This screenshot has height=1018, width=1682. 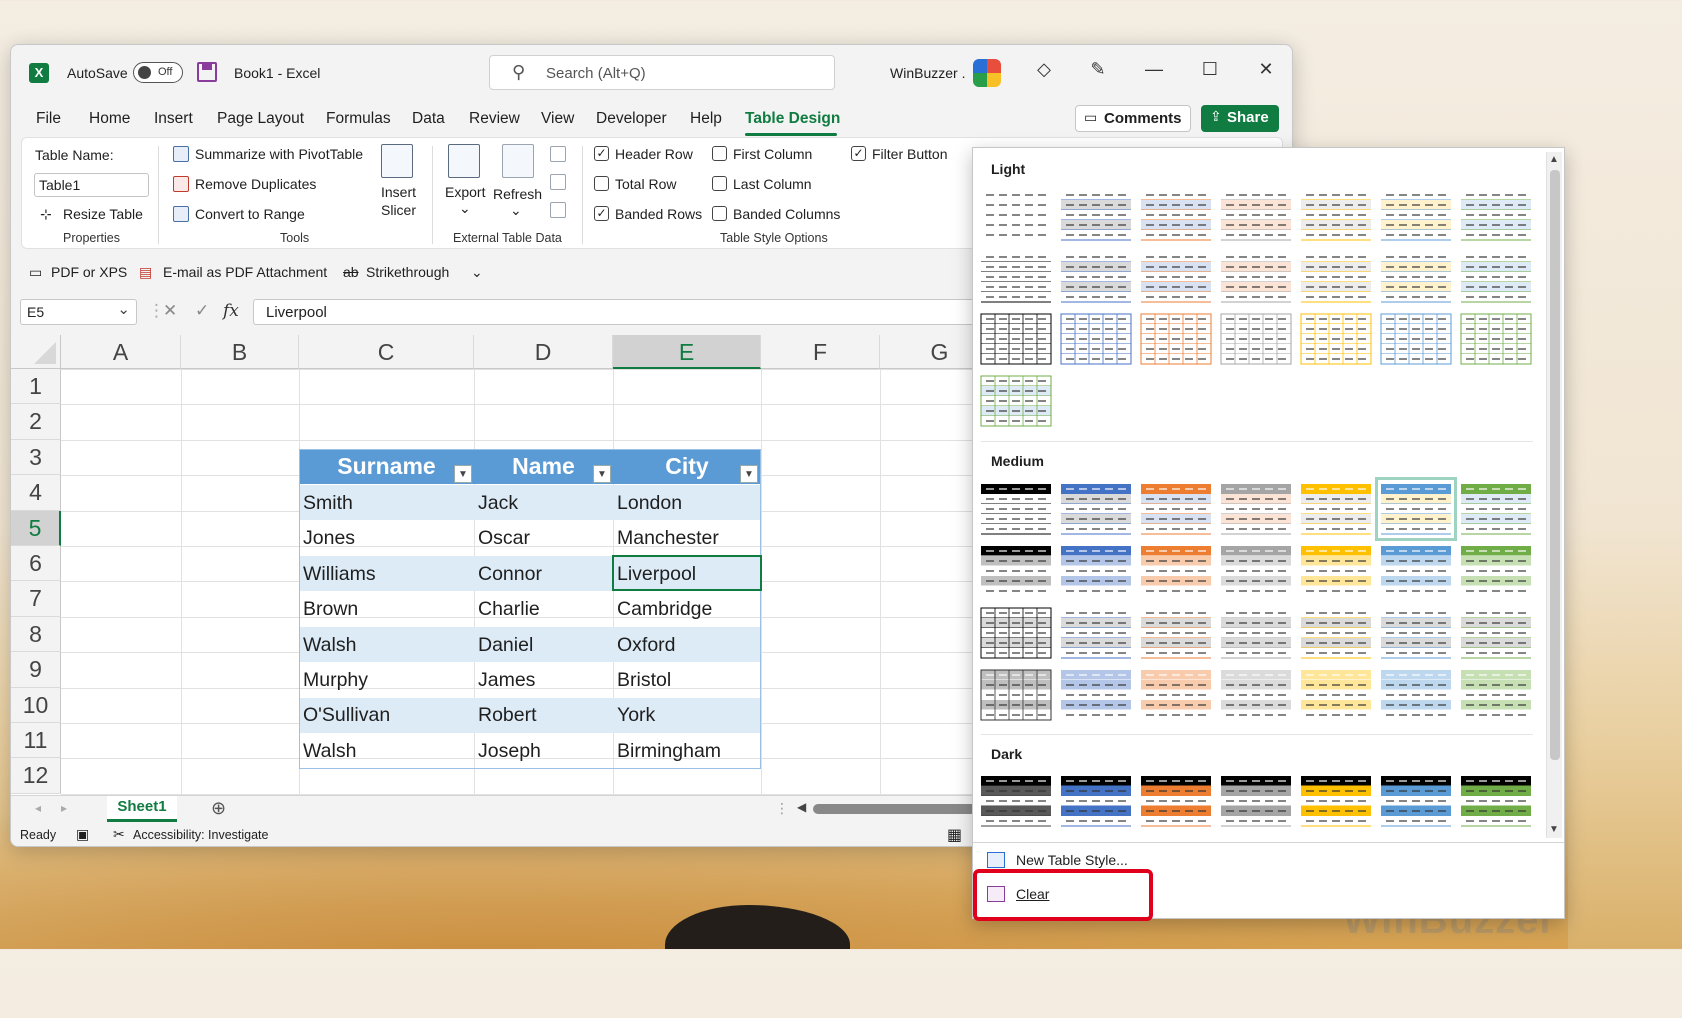 What do you see at coordinates (687, 352) in the screenshot?
I see `column-header-e: E` at bounding box center [687, 352].